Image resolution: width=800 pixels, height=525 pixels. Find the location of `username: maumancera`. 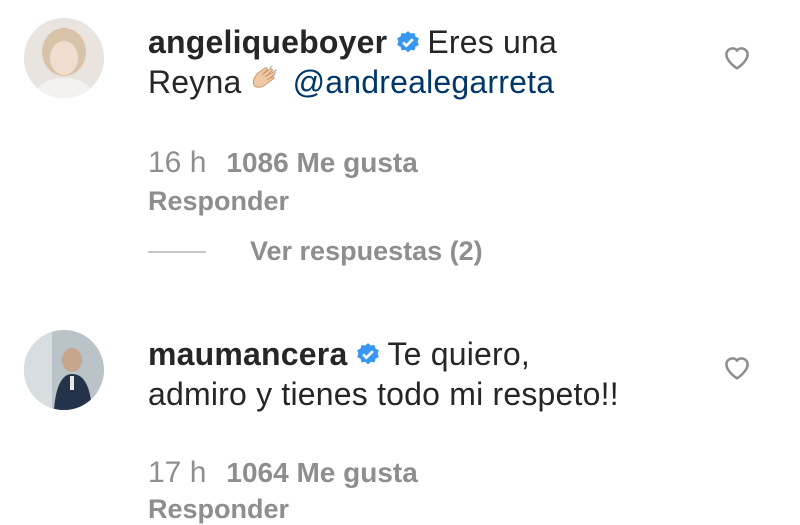

username: maumancera is located at coordinates (247, 354).